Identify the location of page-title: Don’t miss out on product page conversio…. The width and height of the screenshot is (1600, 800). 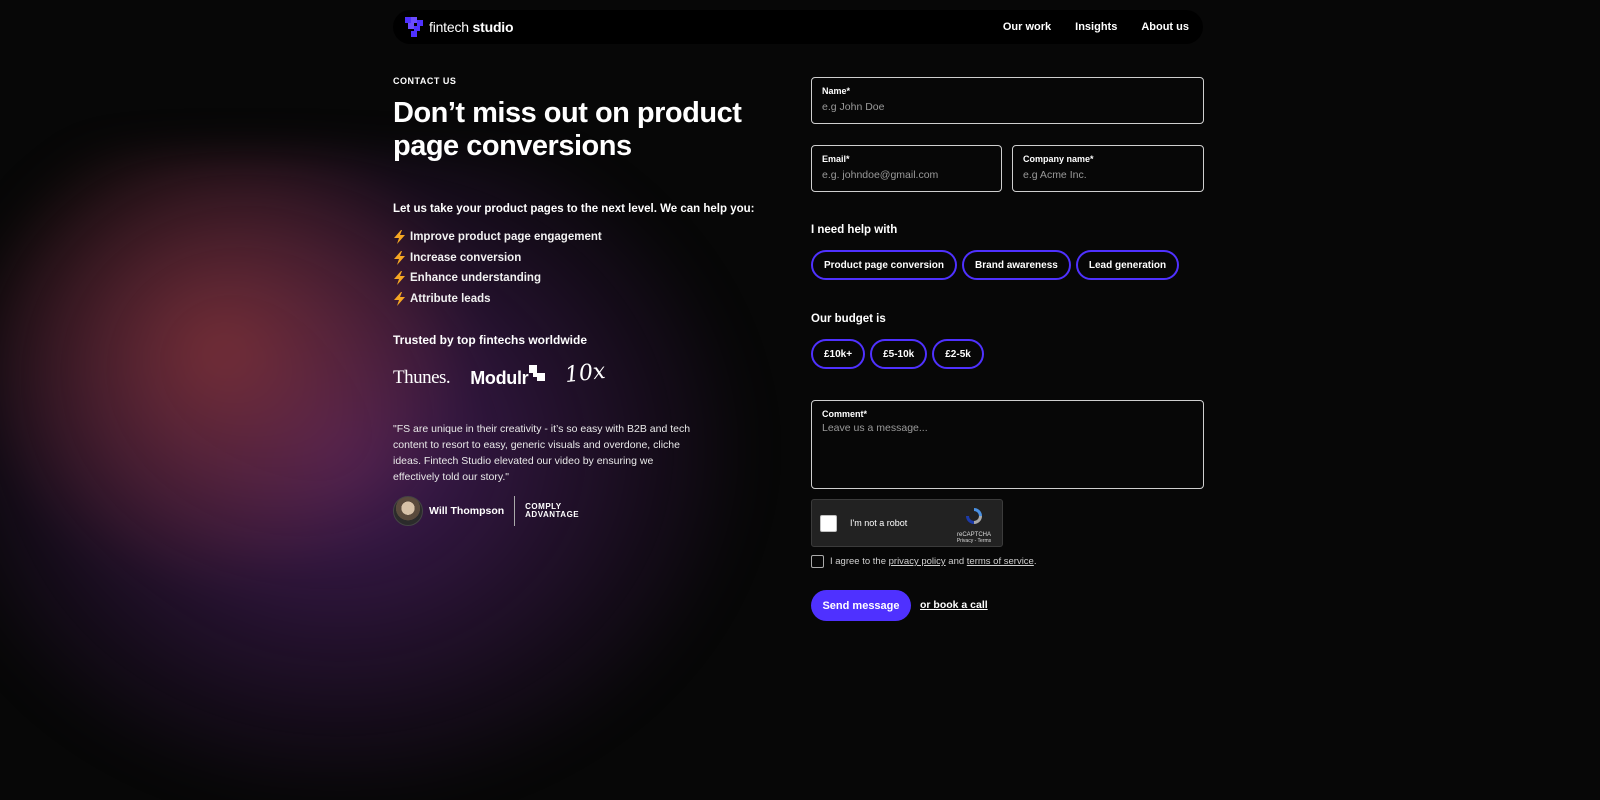
(567, 129).